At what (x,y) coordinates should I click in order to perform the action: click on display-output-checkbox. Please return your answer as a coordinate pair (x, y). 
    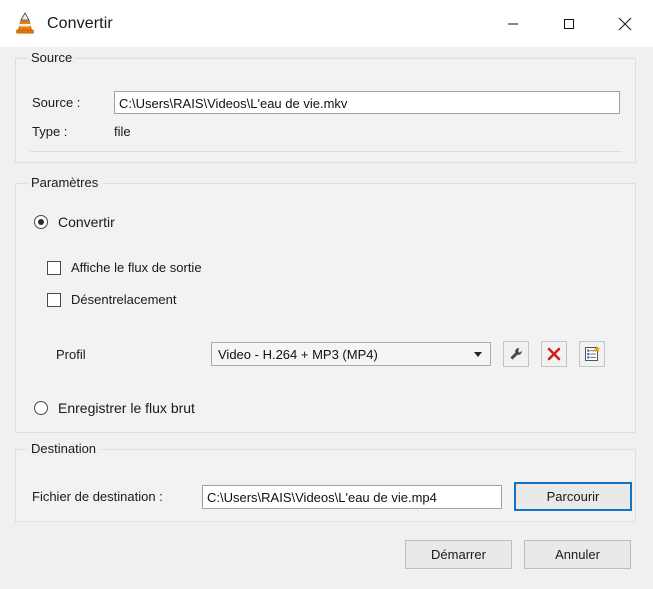
    Looking at the image, I should click on (54, 267).